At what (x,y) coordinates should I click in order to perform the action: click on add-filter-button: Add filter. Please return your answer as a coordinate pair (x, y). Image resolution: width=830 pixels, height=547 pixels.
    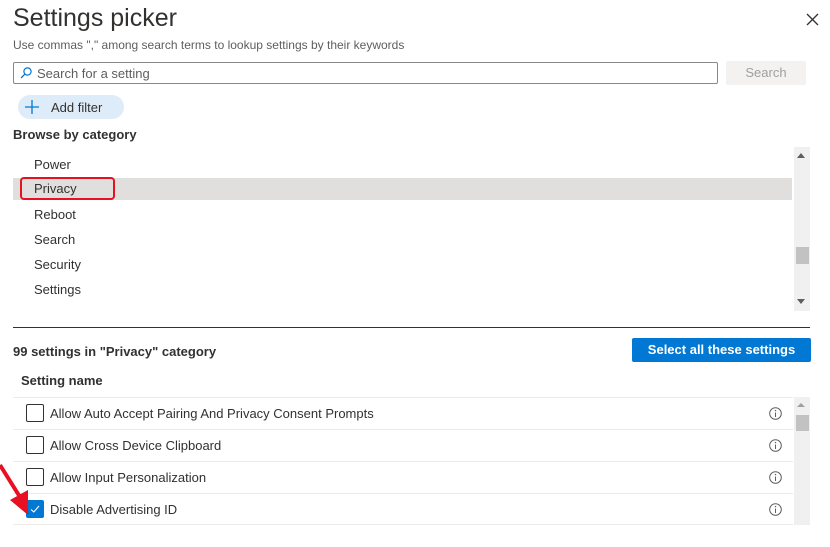
    Looking at the image, I should click on (71, 107).